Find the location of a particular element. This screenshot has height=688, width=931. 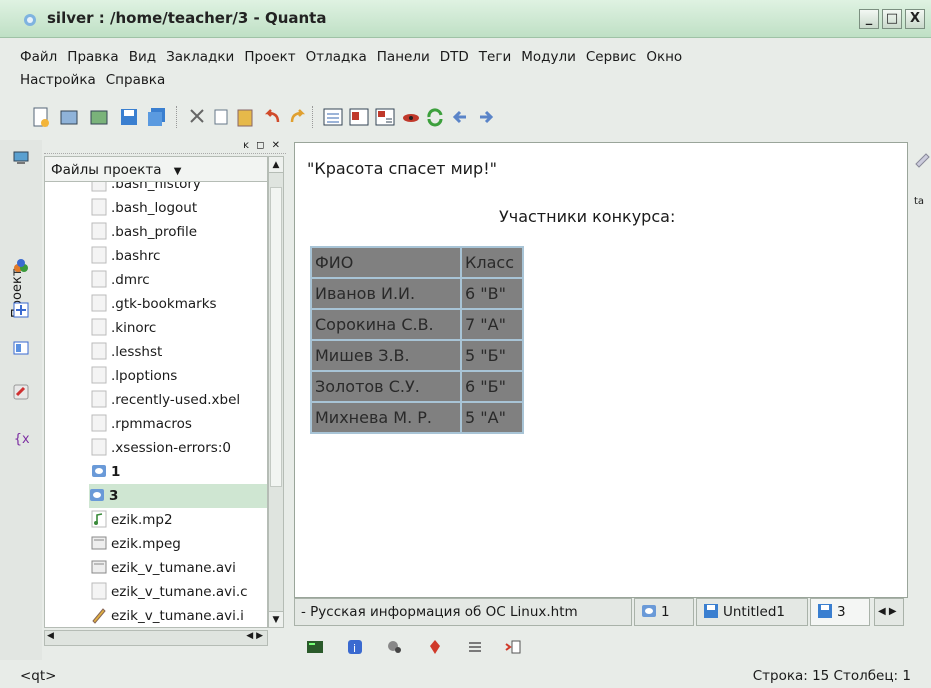

list-item: ezik_v_tumane.avi is located at coordinates (179, 568).